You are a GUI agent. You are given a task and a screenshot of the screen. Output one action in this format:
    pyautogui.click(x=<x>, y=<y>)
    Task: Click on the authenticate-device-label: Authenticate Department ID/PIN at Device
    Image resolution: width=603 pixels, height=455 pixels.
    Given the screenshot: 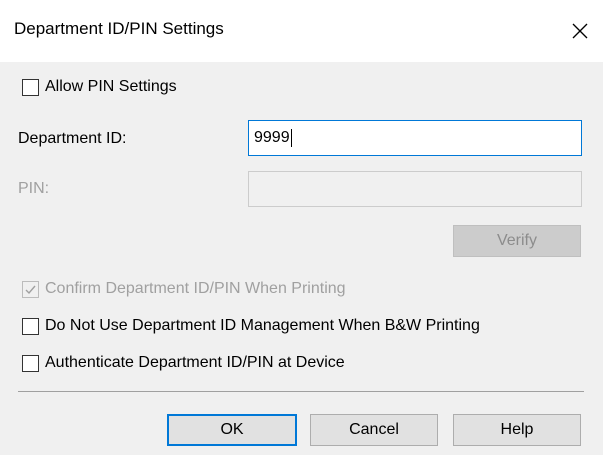 What is the action you would take?
    pyautogui.click(x=195, y=362)
    